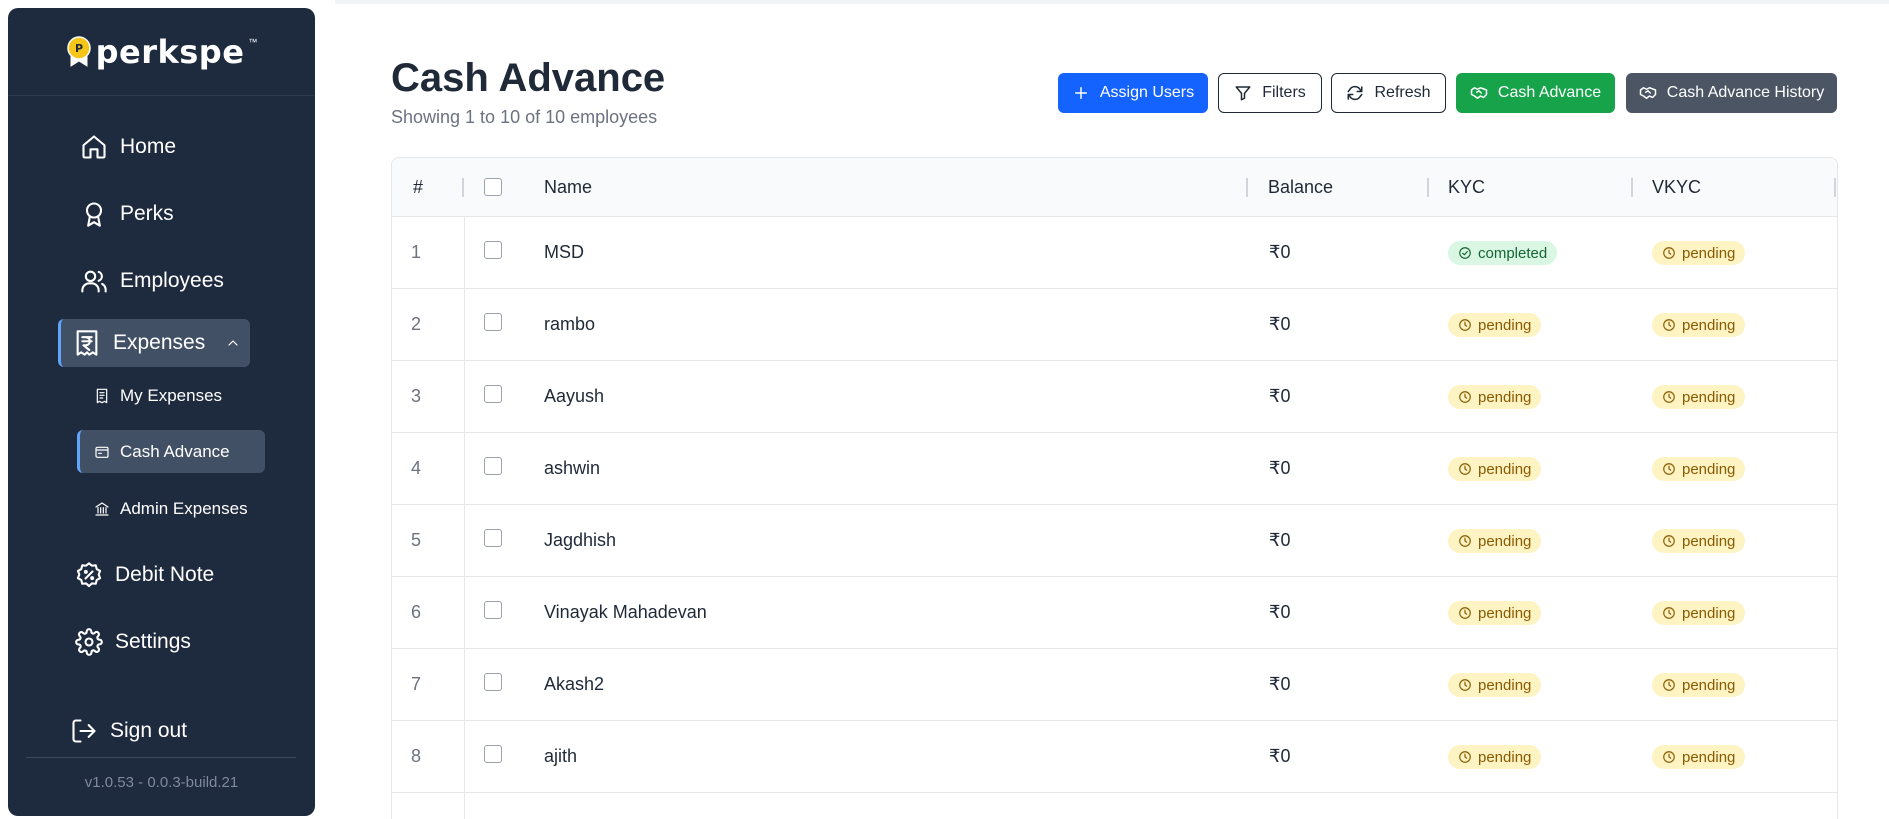 This screenshot has height=819, width=1889. Describe the element at coordinates (94, 147) in the screenshot. I see `home-icon` at that location.